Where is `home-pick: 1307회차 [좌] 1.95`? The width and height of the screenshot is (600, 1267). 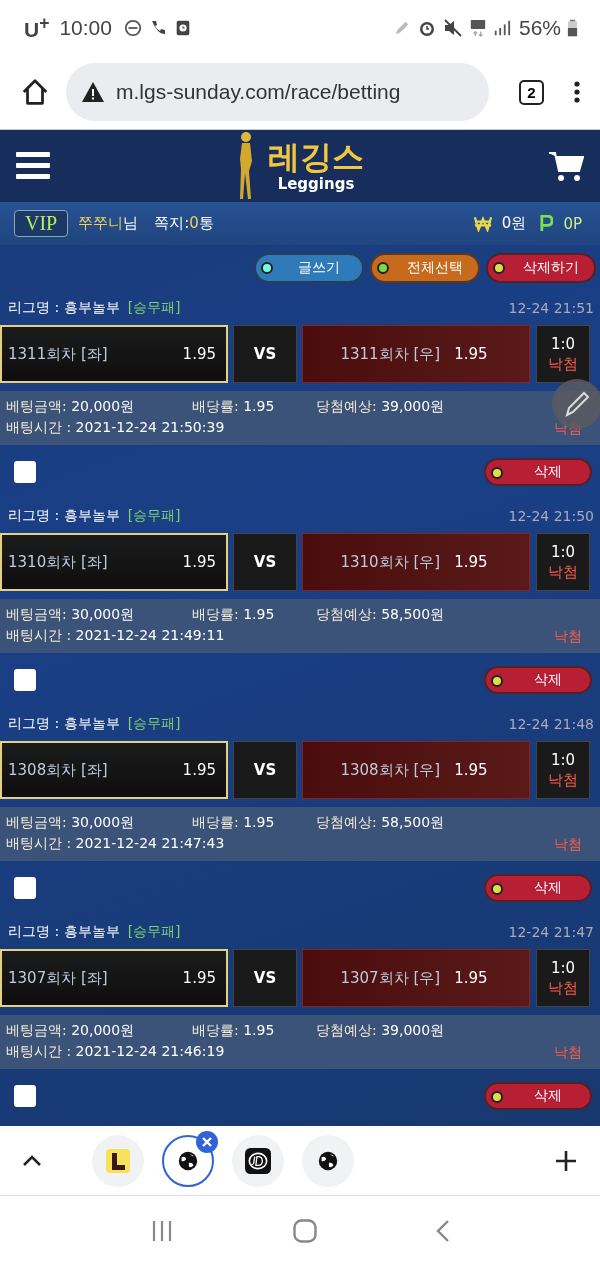
home-pick: 1307회차 [좌] 1.95 is located at coordinates (114, 978).